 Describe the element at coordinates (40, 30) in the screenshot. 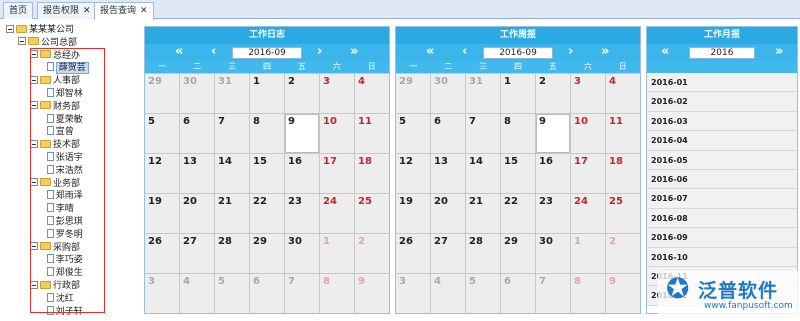

I see `tree-item-folder: 某某某公司` at that location.